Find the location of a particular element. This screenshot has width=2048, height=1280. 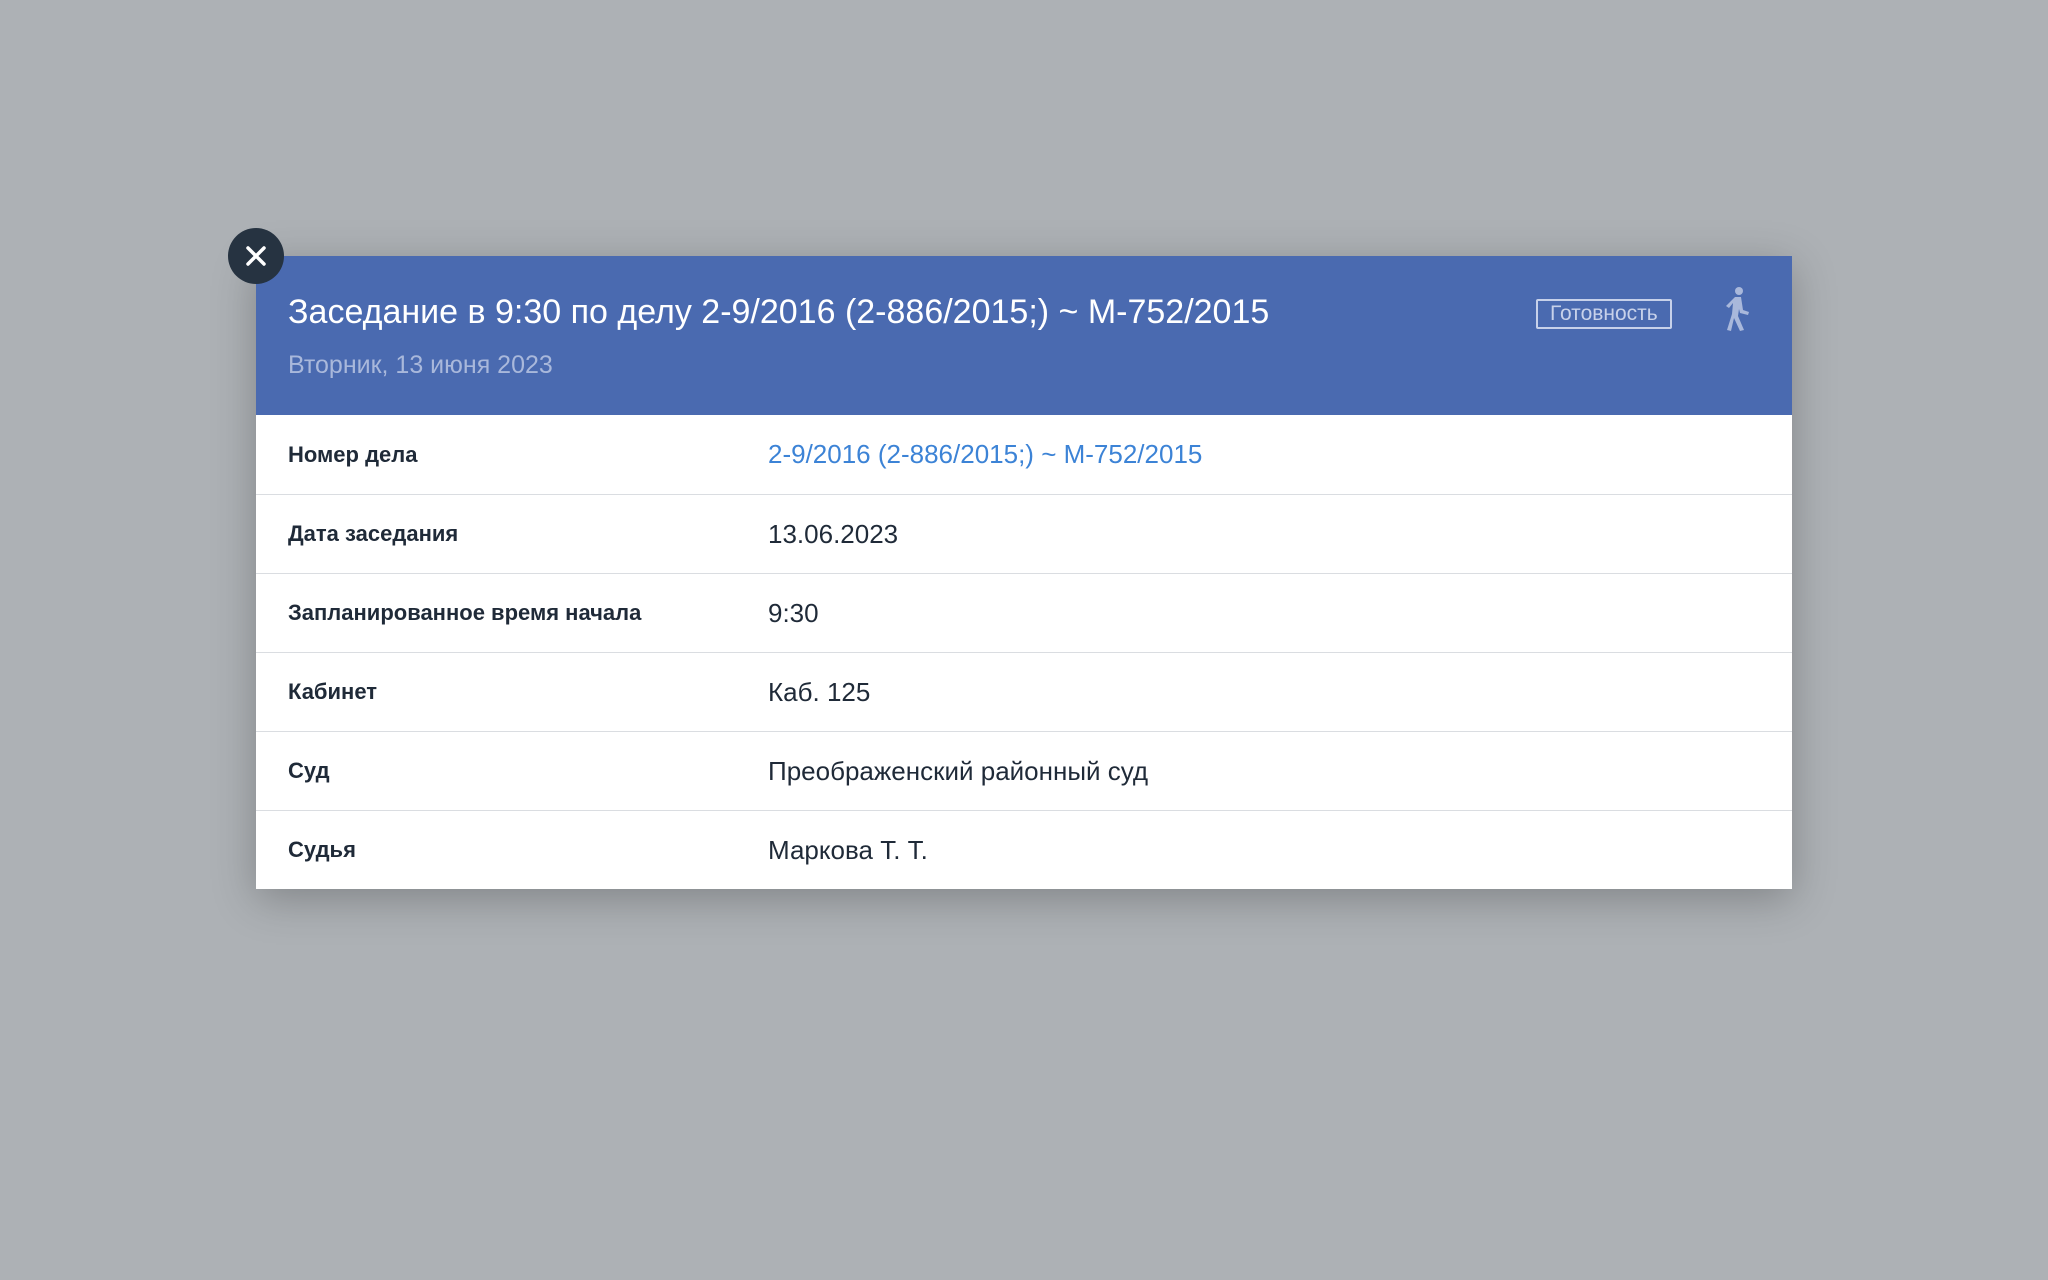

detail-value: 9:30 is located at coordinates (793, 612).